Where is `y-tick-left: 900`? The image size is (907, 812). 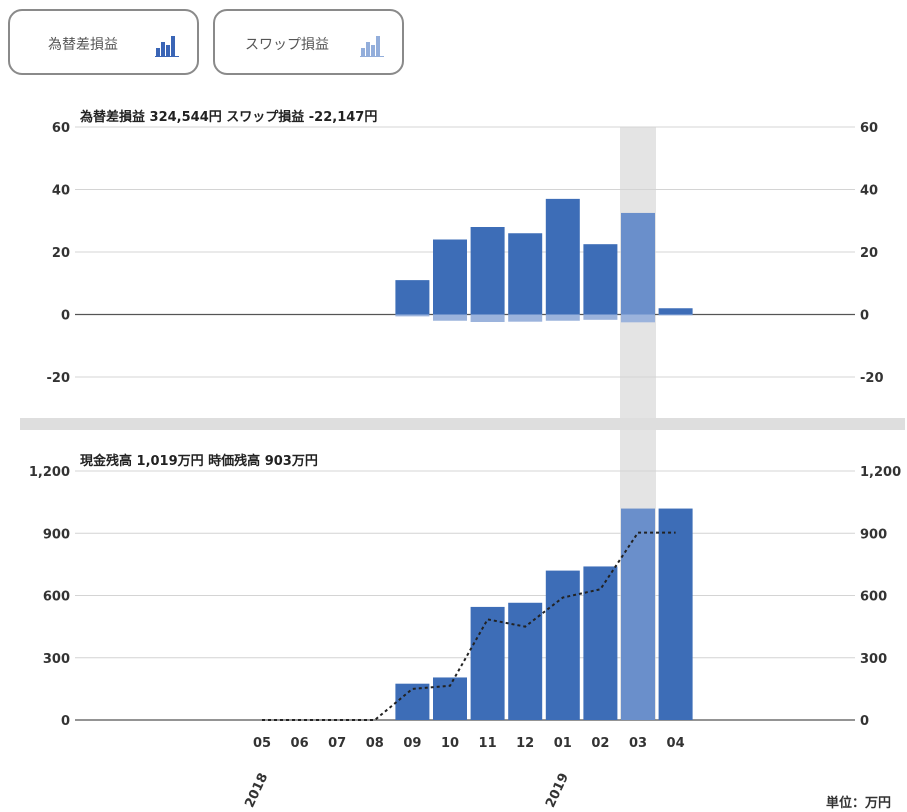 y-tick-left: 900 is located at coordinates (56, 534).